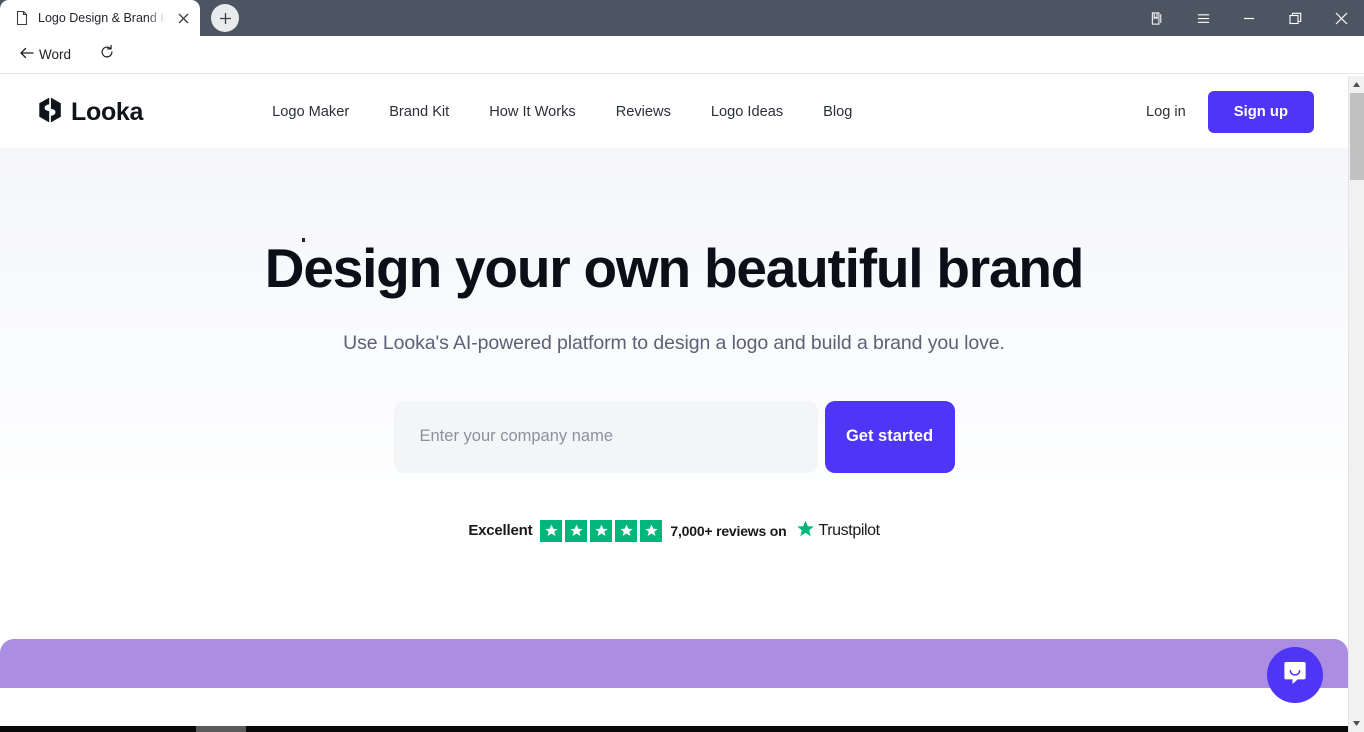 The width and height of the screenshot is (1364, 732). I want to click on caret-down-icon, so click(1356, 723).